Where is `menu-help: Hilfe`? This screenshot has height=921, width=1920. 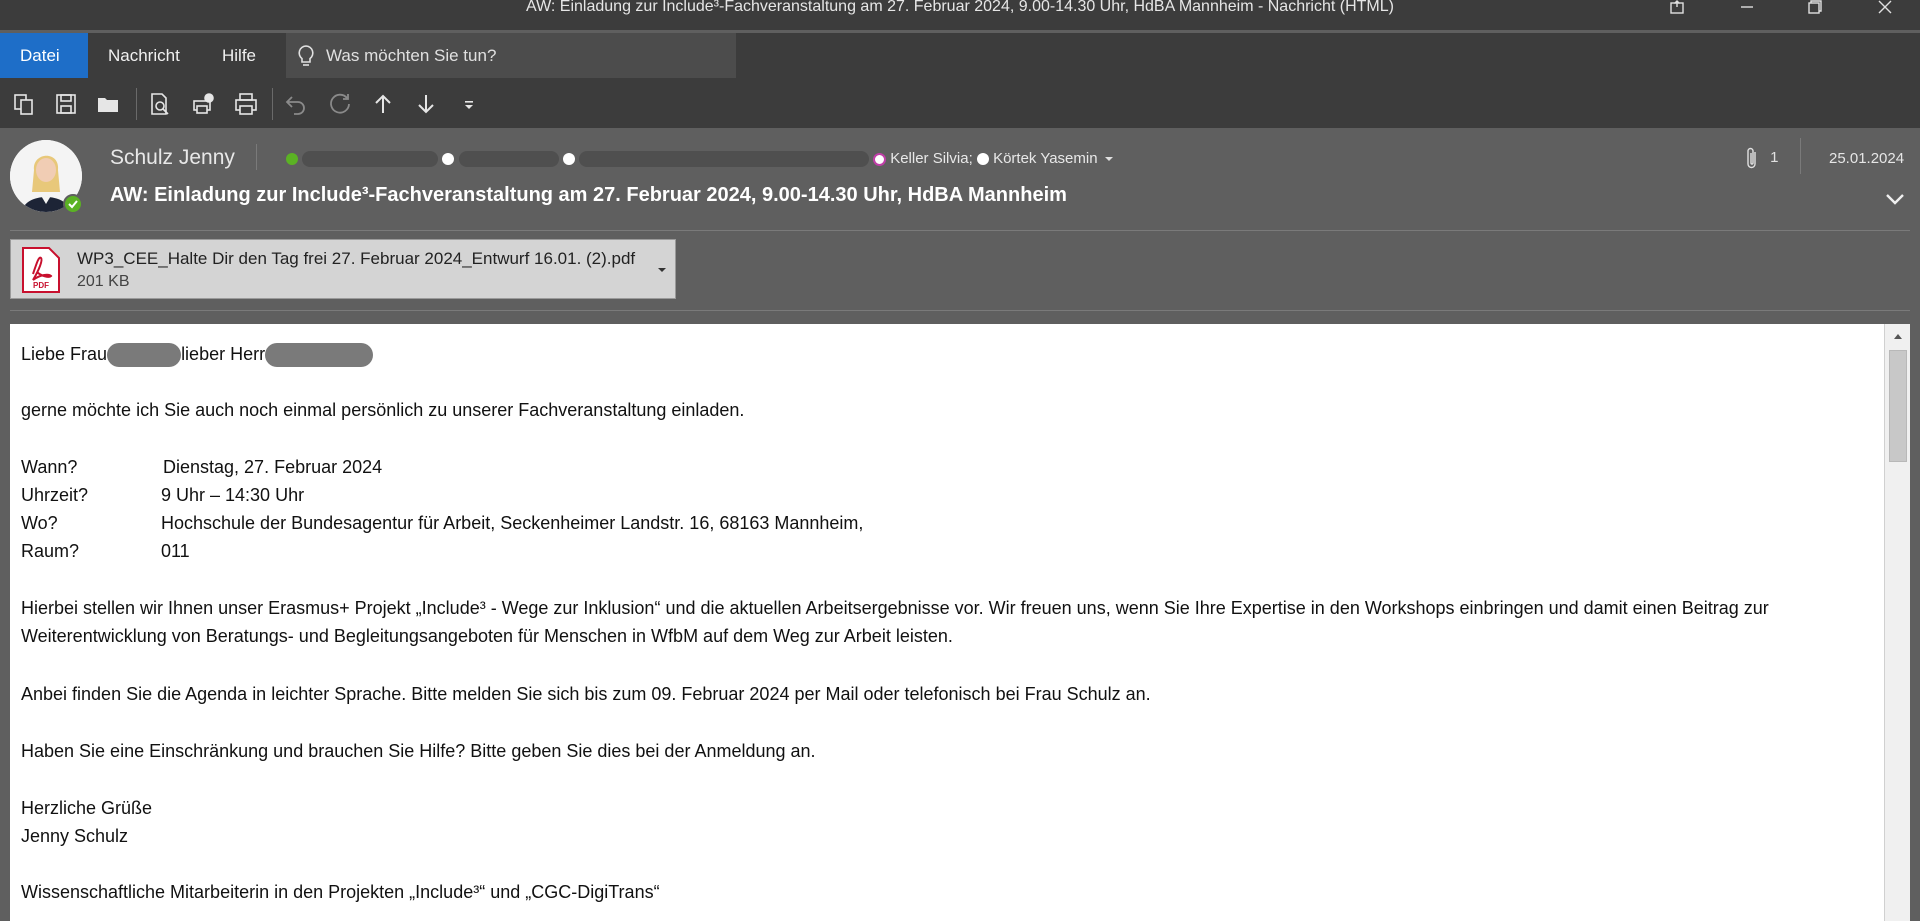 menu-help: Hilfe is located at coordinates (239, 55).